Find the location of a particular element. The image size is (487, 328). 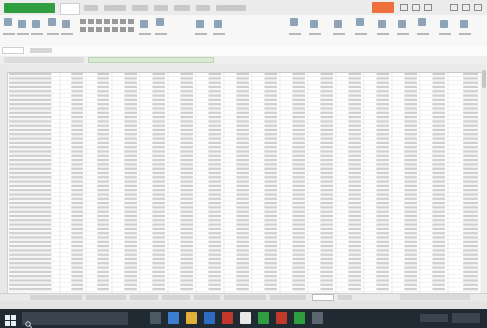

task-view-icon is located at coordinates (155, 318).